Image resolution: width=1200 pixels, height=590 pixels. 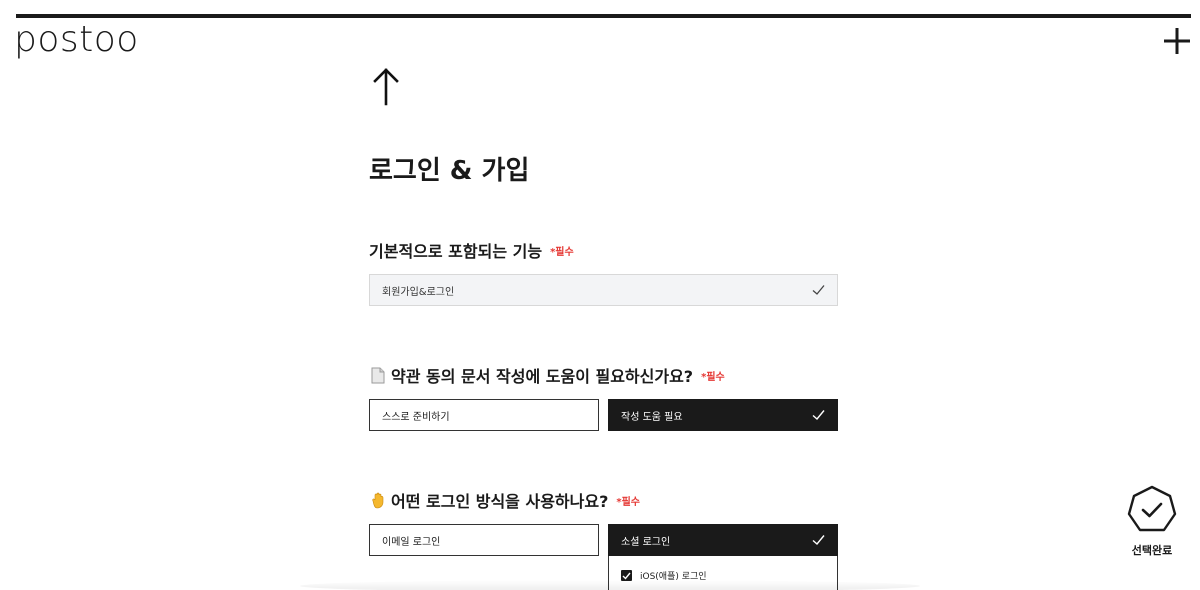 I want to click on plus-icon, so click(x=1177, y=41).